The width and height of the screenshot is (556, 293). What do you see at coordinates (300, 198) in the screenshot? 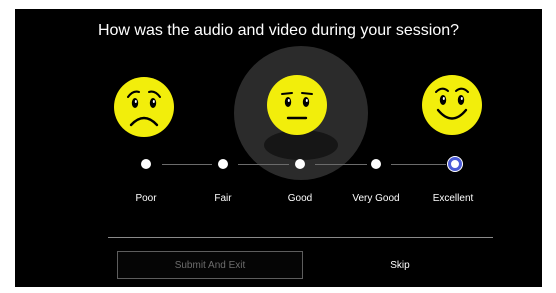
I see `rating-label-good: Good` at bounding box center [300, 198].